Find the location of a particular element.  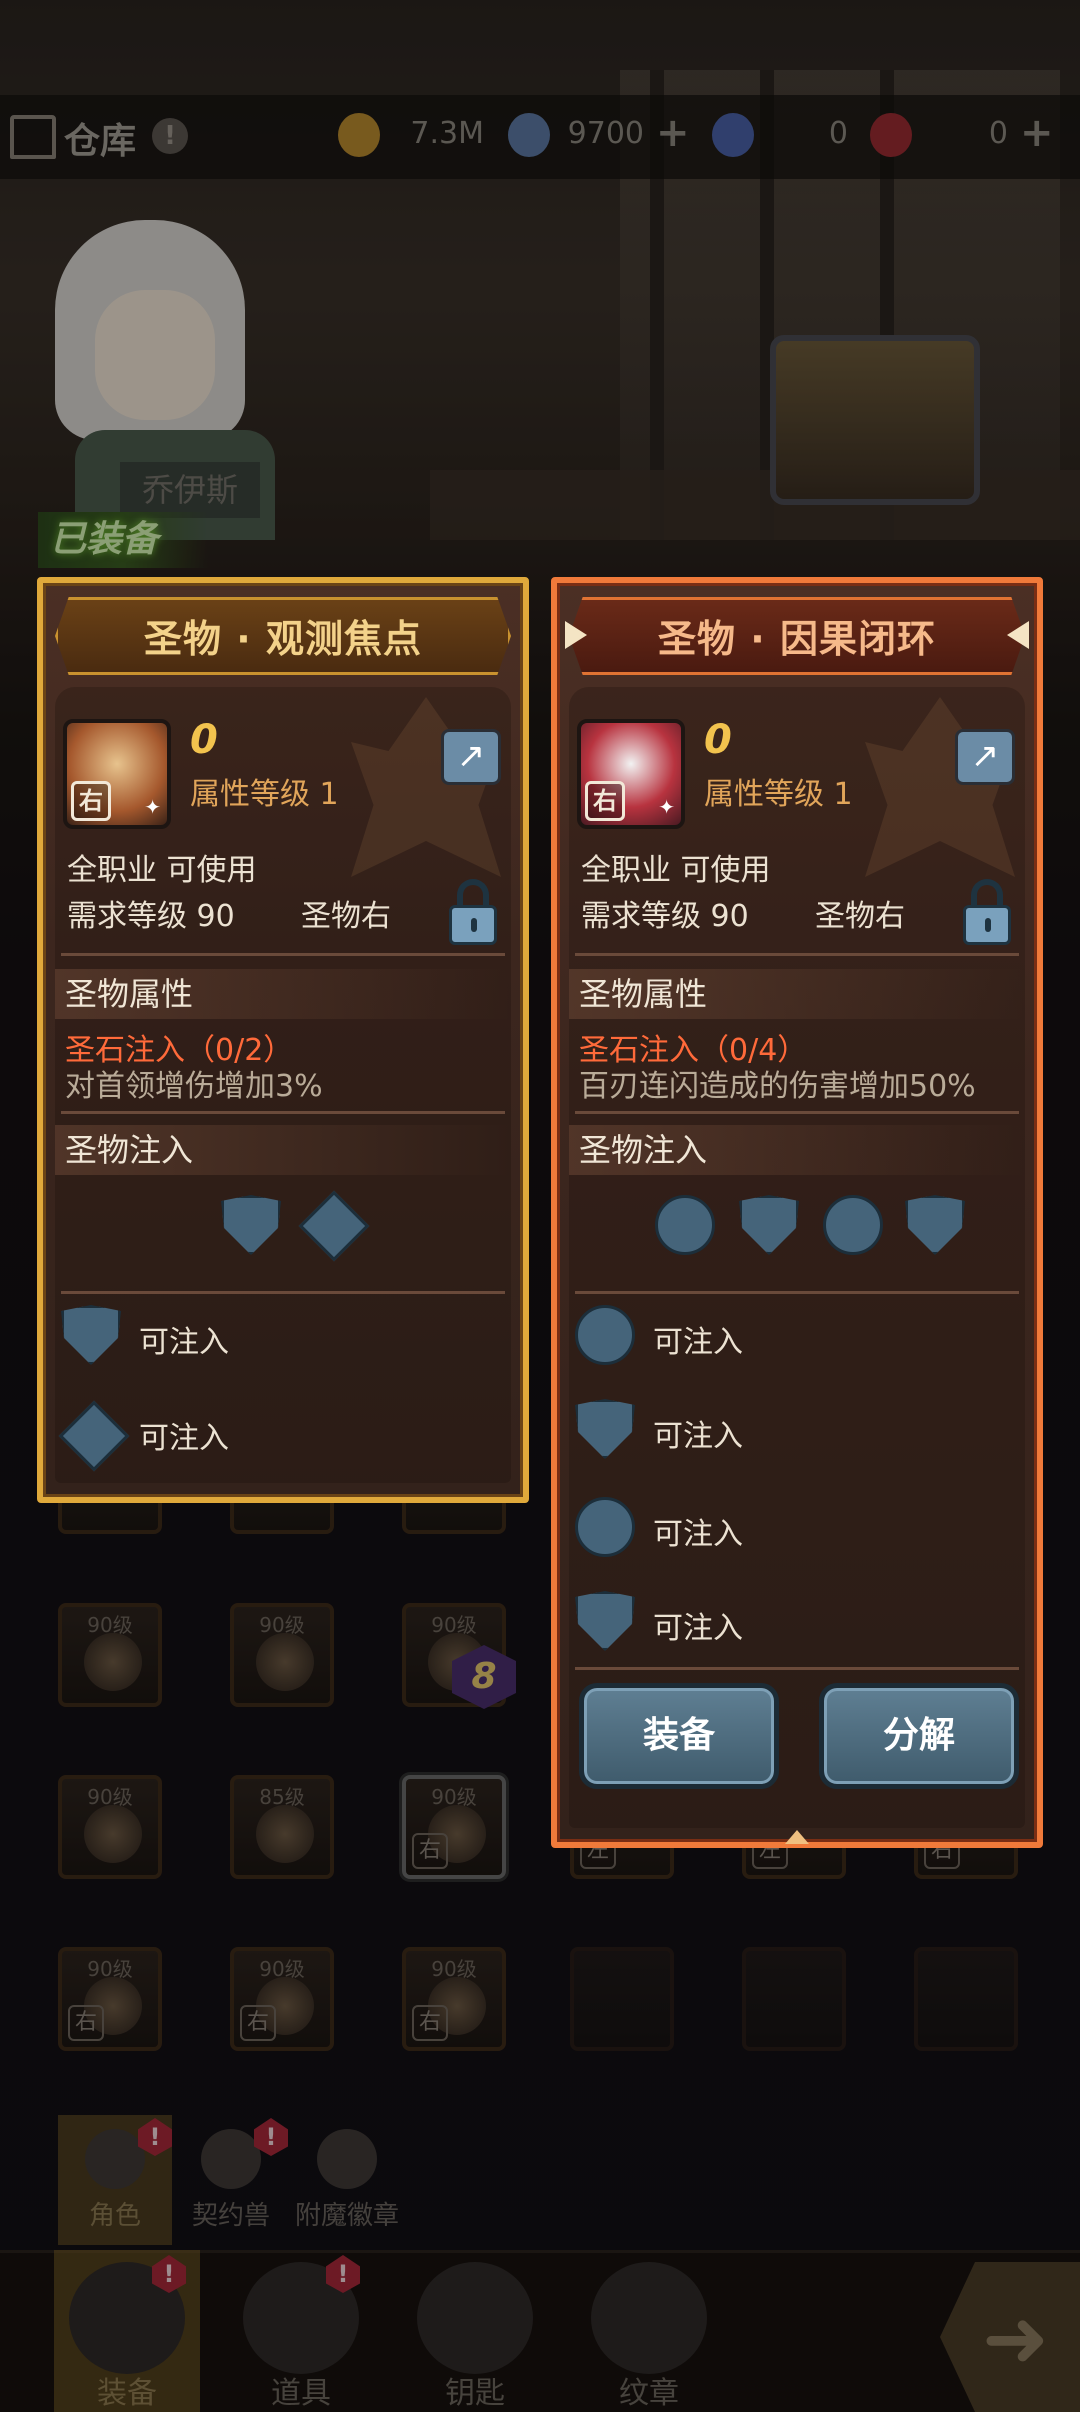

nav-tab: 钥匙 is located at coordinates (475, 2331).